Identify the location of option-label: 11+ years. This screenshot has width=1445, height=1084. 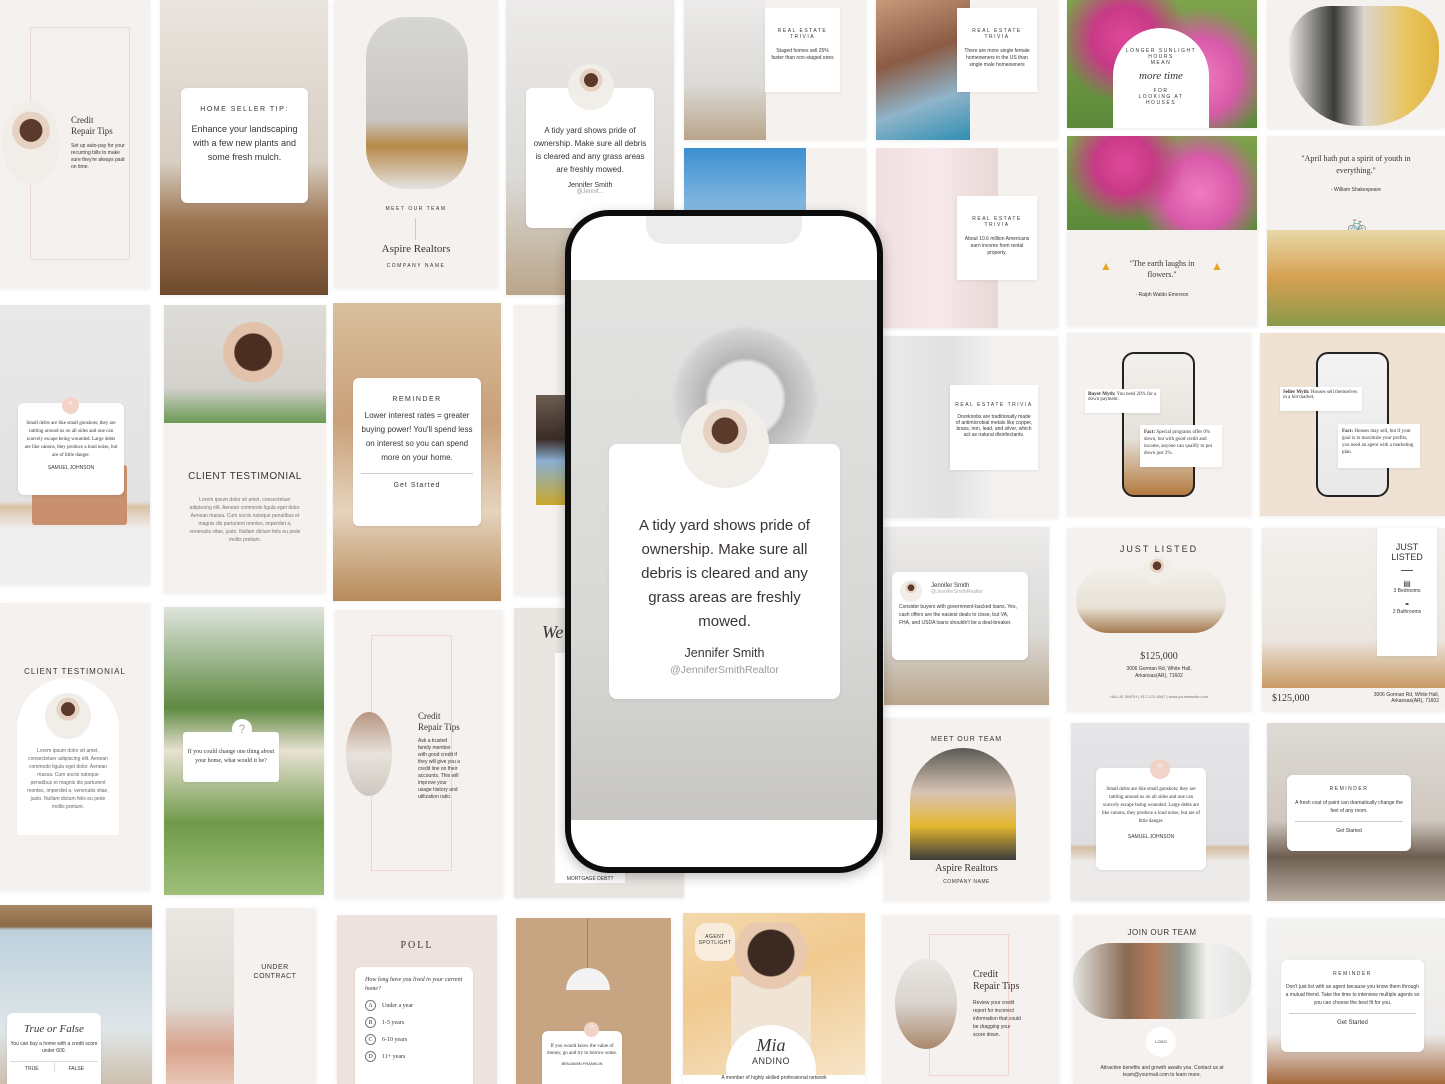
(394, 1056).